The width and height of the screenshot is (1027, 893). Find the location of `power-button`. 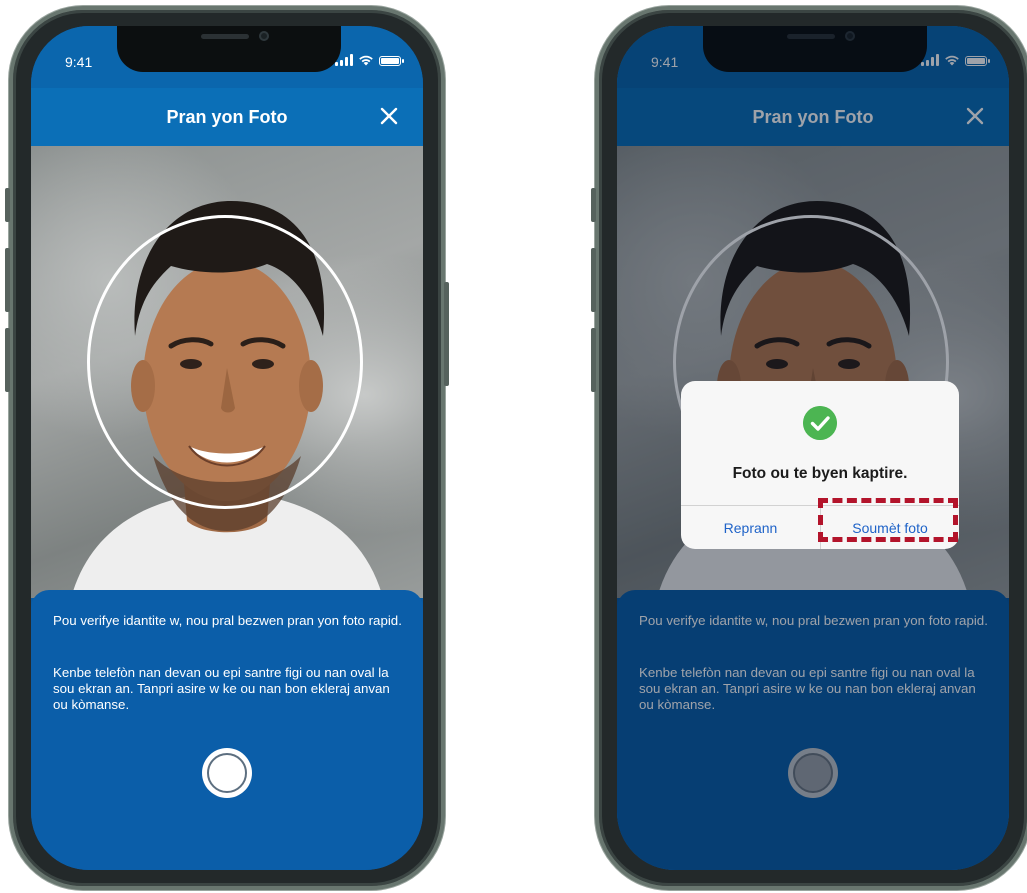

power-button is located at coordinates (446, 334).